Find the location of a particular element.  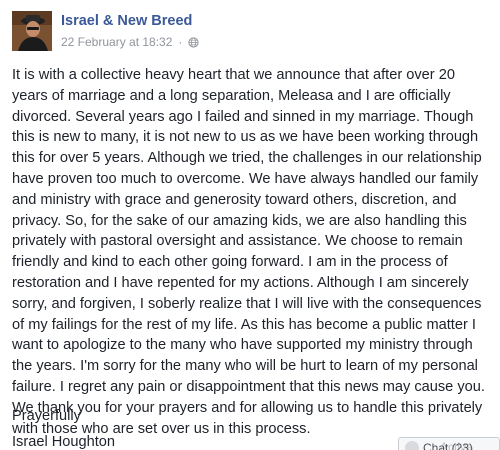

post-meta: 22 February at 18:32 · is located at coordinates (130, 42).